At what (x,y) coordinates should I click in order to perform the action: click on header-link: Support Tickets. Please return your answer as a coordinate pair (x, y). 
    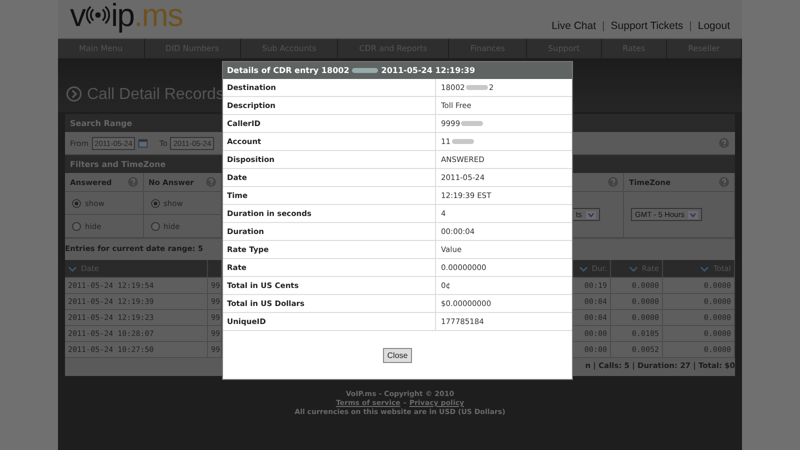
    Looking at the image, I should click on (647, 26).